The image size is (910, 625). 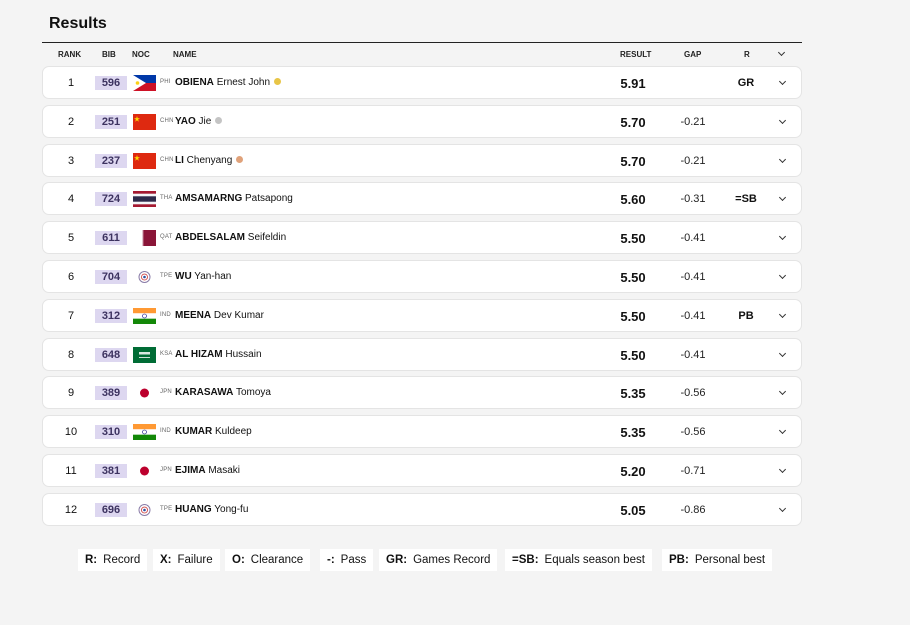 I want to click on rank: 4, so click(x=71, y=199).